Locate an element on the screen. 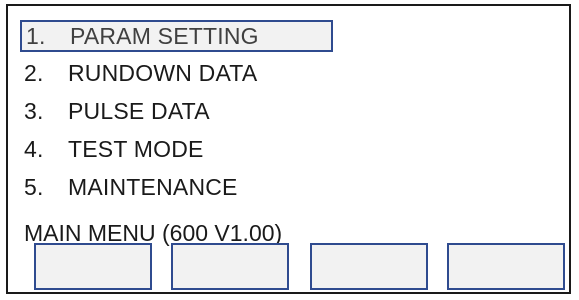  softkey-3-button is located at coordinates (369, 266).